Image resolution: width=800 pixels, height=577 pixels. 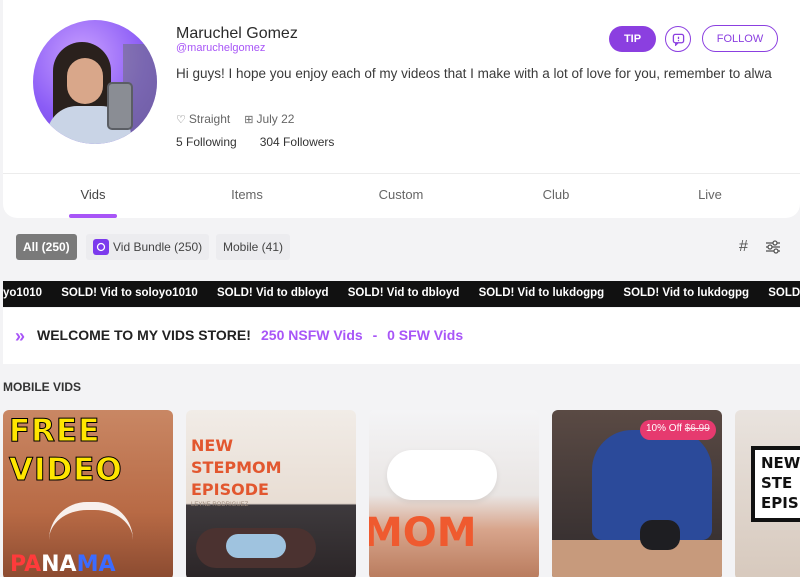 What do you see at coordinates (740, 38) in the screenshot?
I see `follow-button: FOLLOW` at bounding box center [740, 38].